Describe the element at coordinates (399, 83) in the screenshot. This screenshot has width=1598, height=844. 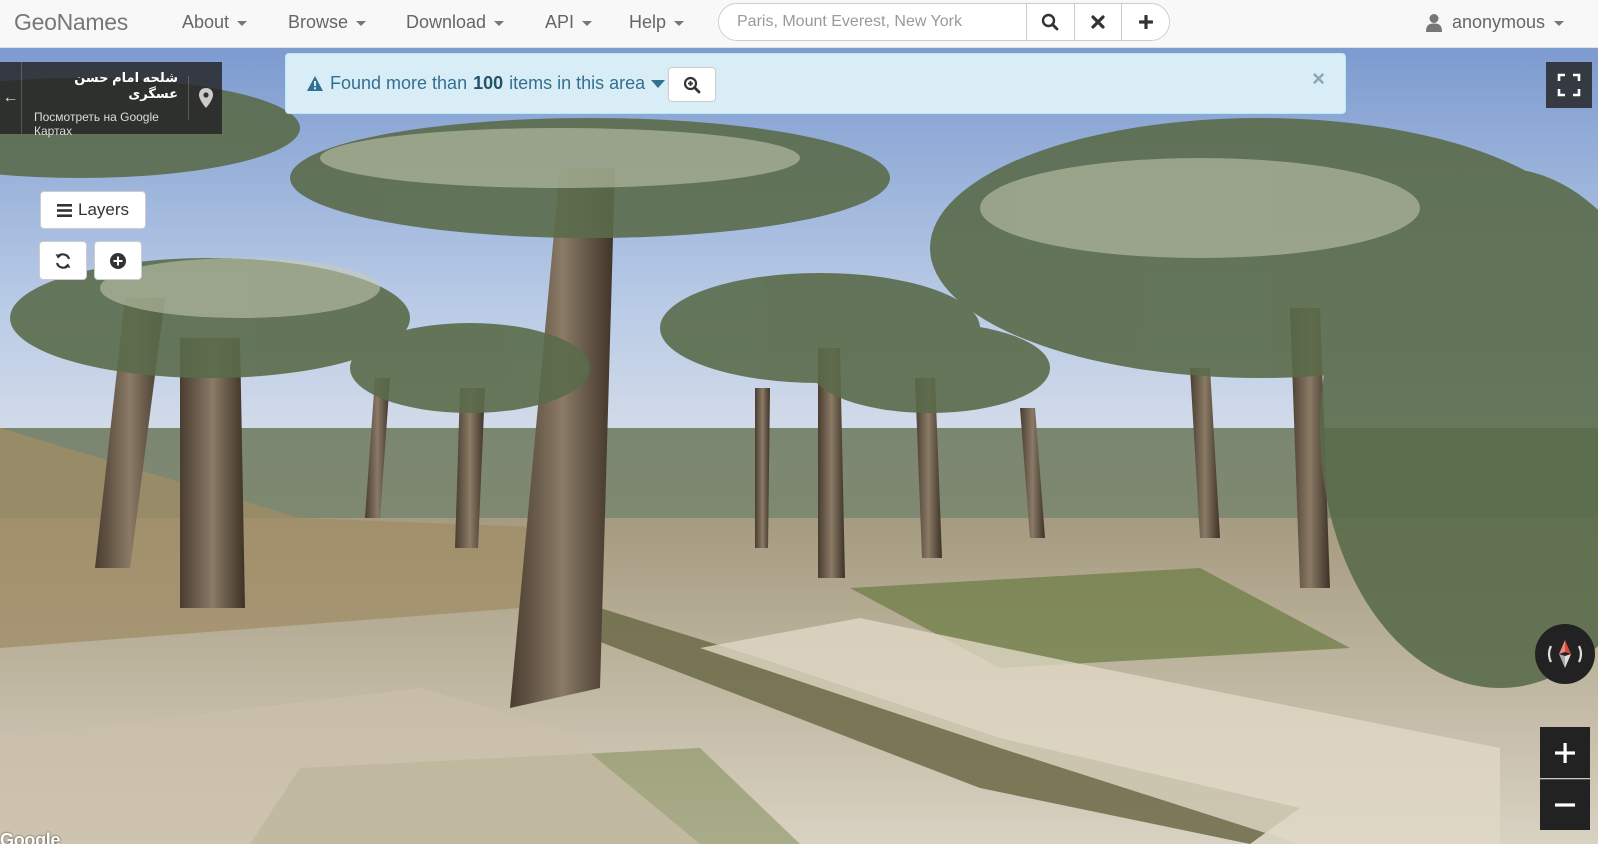
I see `alert-text-before: Found more than` at that location.